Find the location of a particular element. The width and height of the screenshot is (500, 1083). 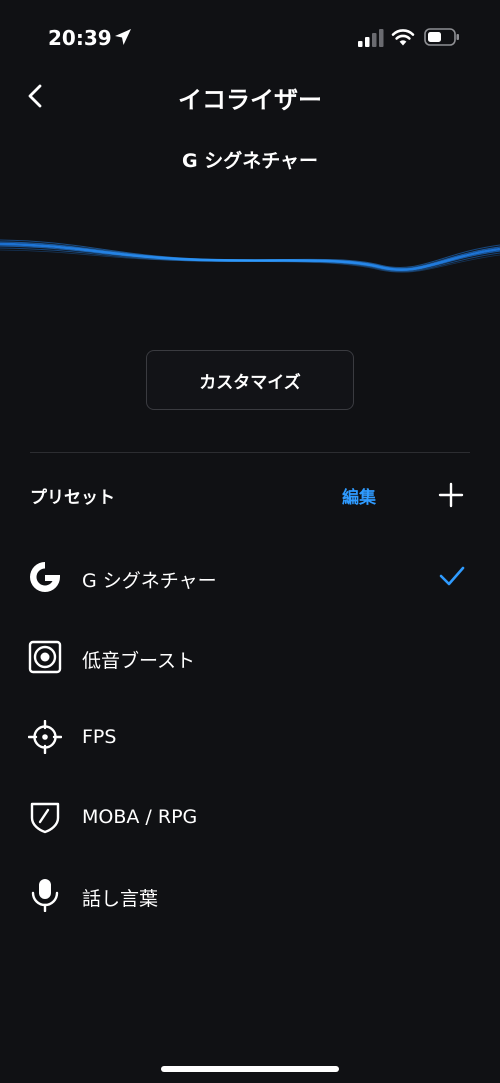

cellular-signal-icon is located at coordinates (371, 38).